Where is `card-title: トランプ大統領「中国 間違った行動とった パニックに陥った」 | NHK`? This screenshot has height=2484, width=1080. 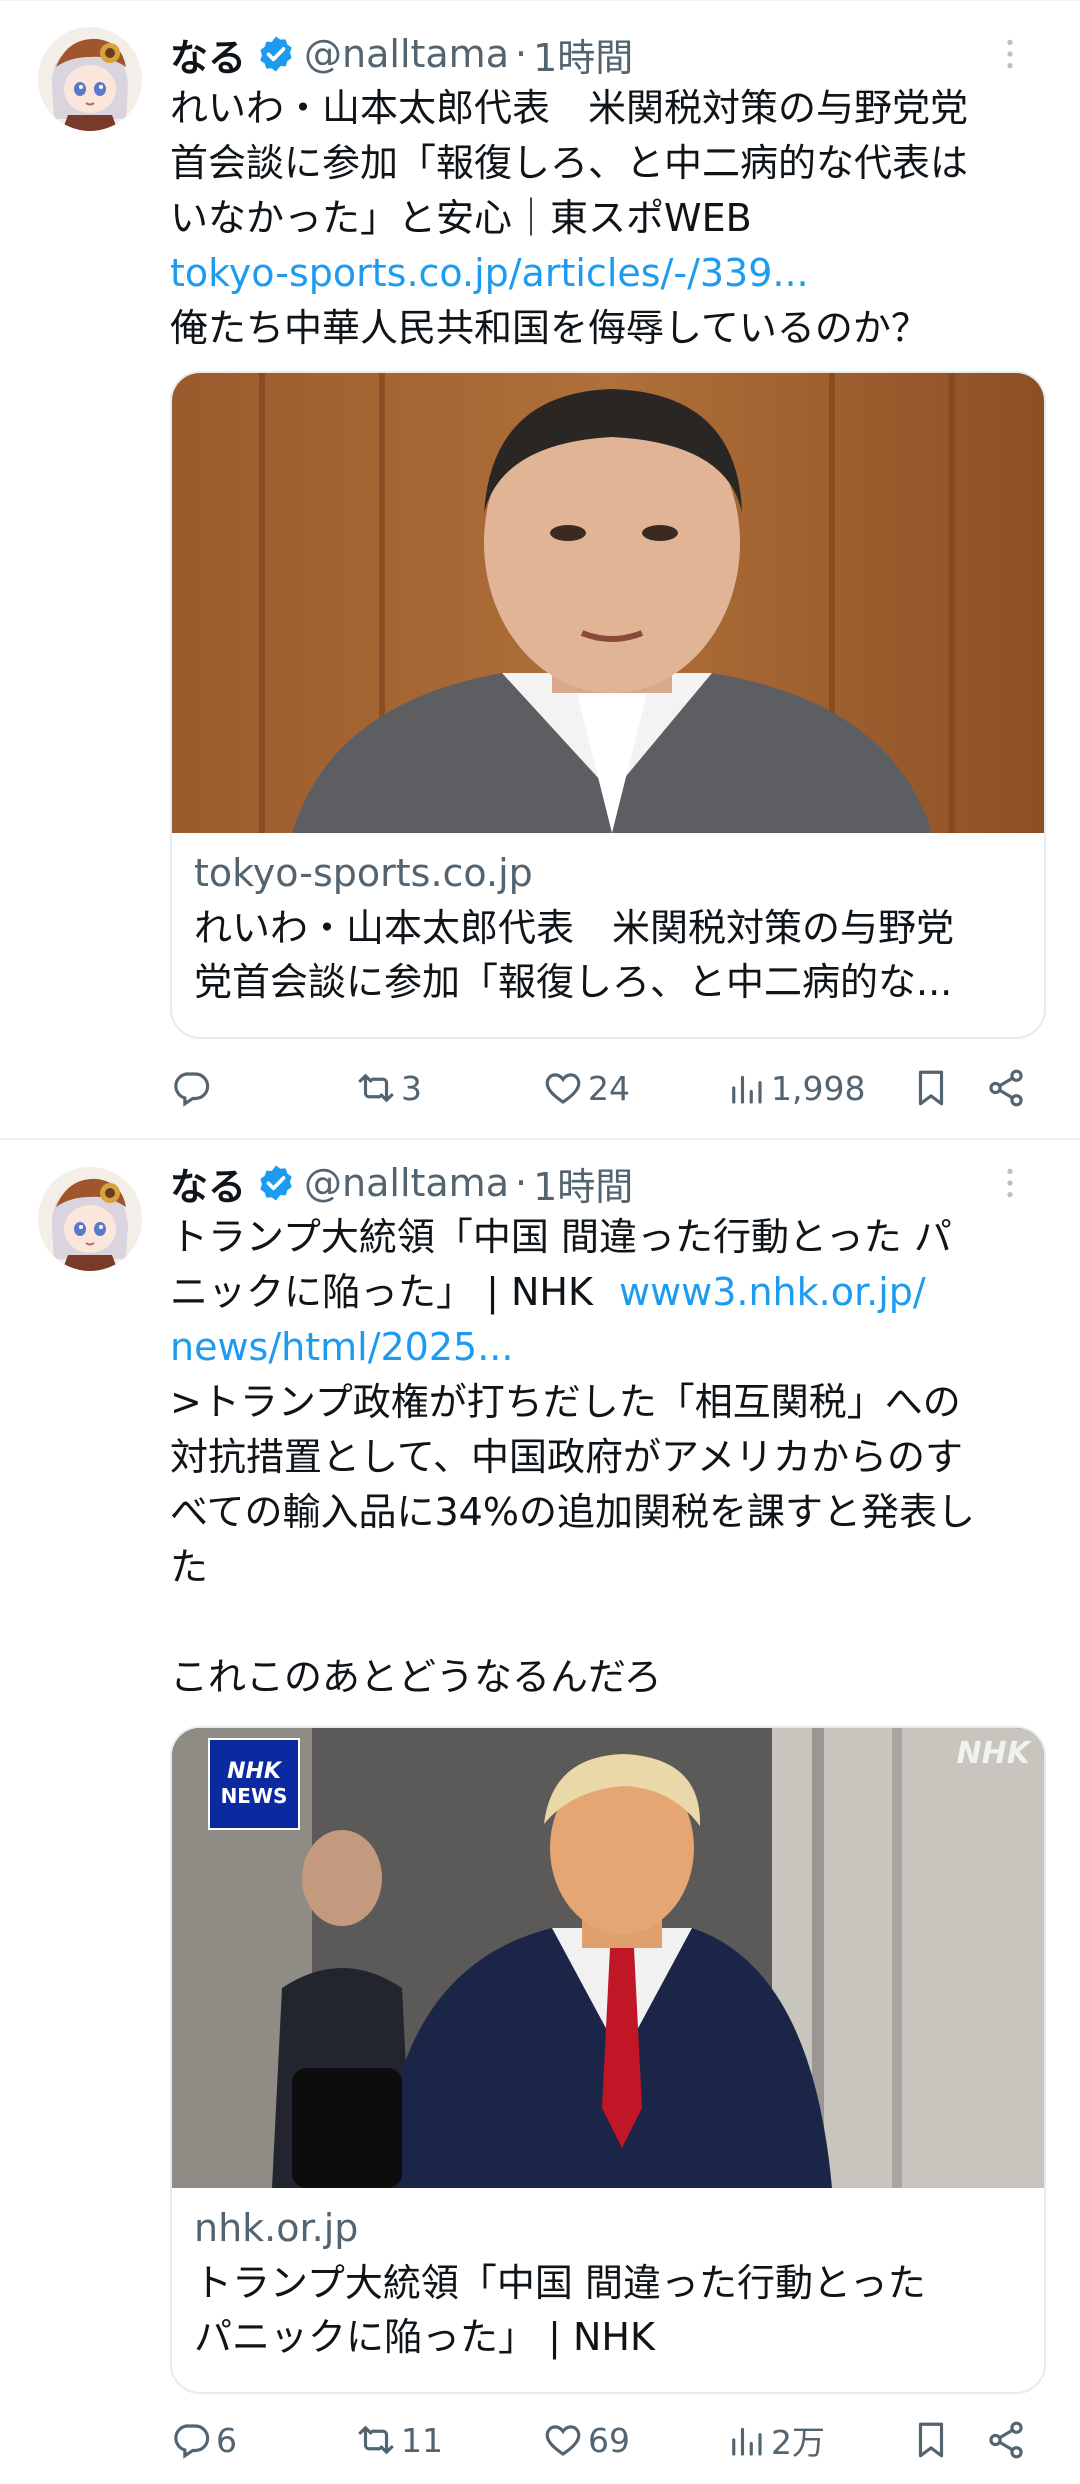
card-title: トランプ大統領「中国 間違った行動とった パニックに陥った」 | NHK is located at coordinates (614, 2310).